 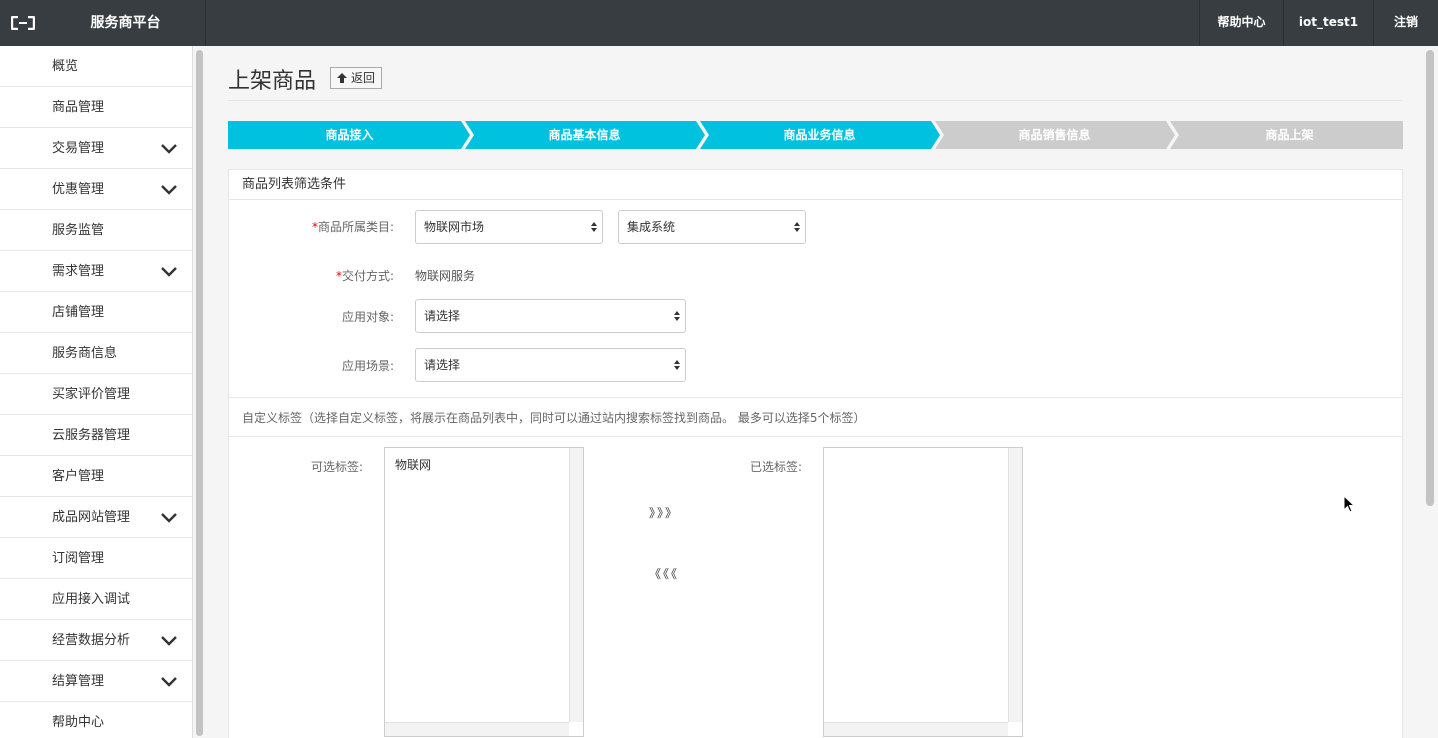 What do you see at coordinates (484, 592) in the screenshot?
I see `available-tags-list: 物联网` at bounding box center [484, 592].